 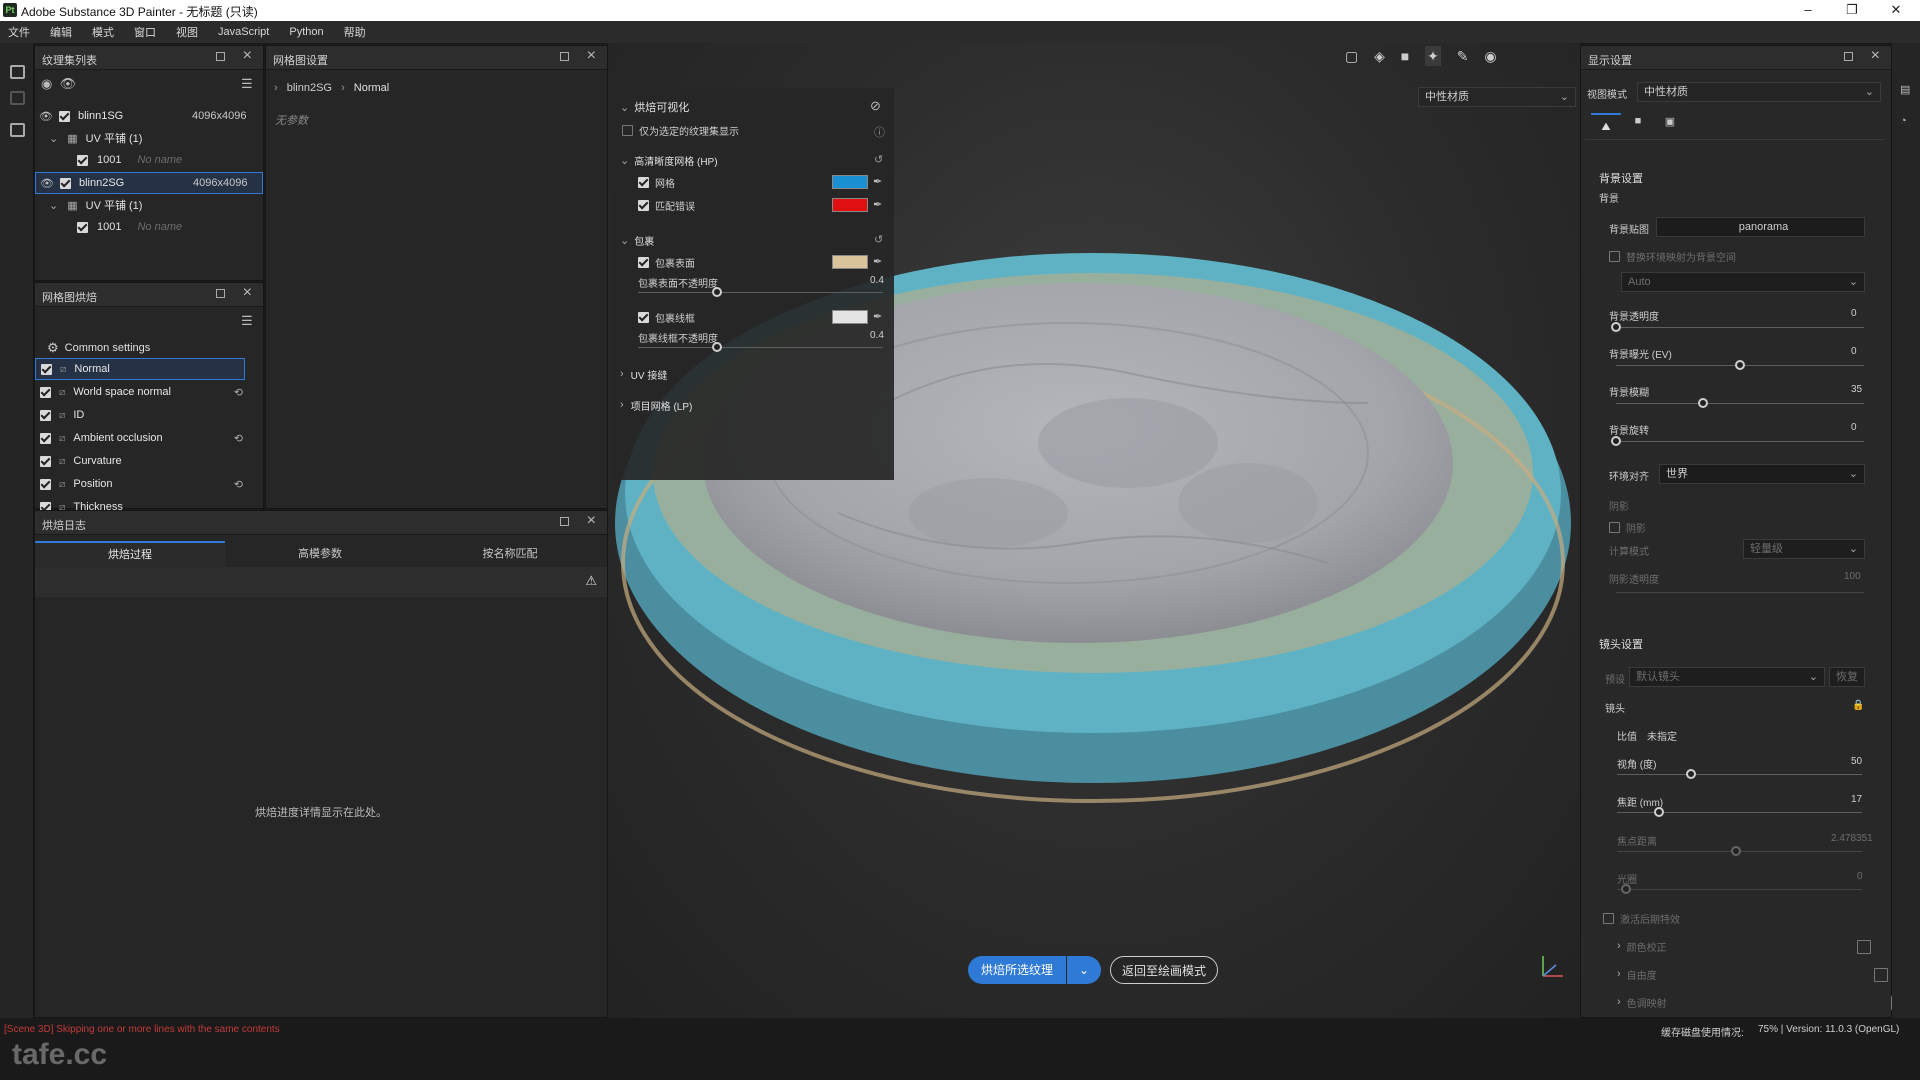 I want to click on section-header: › UV 接缝, so click(x=643, y=374).